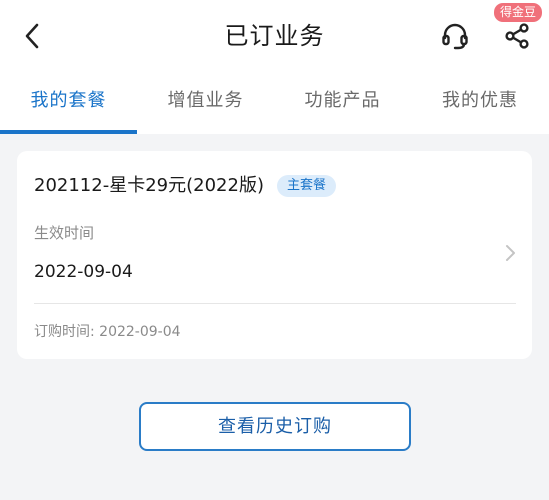 The width and height of the screenshot is (549, 500). Describe the element at coordinates (274, 35) in the screenshot. I see `app-header: 已订业务 得金豆` at that location.